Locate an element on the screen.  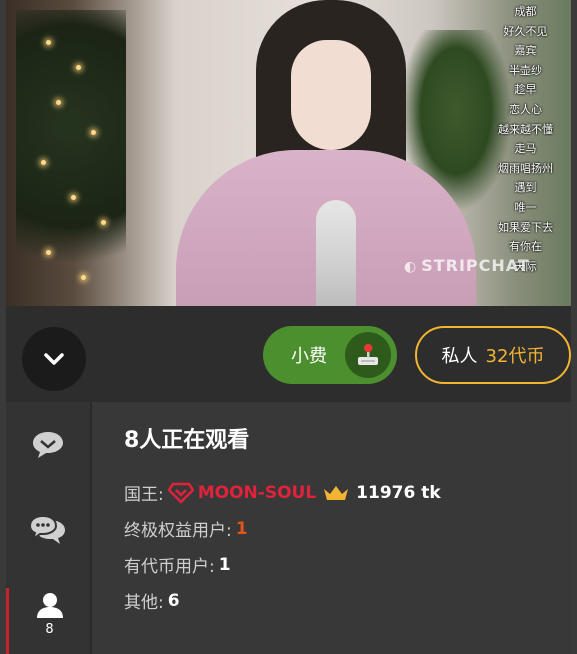
others-row: 其他: 6 is located at coordinates (152, 601).